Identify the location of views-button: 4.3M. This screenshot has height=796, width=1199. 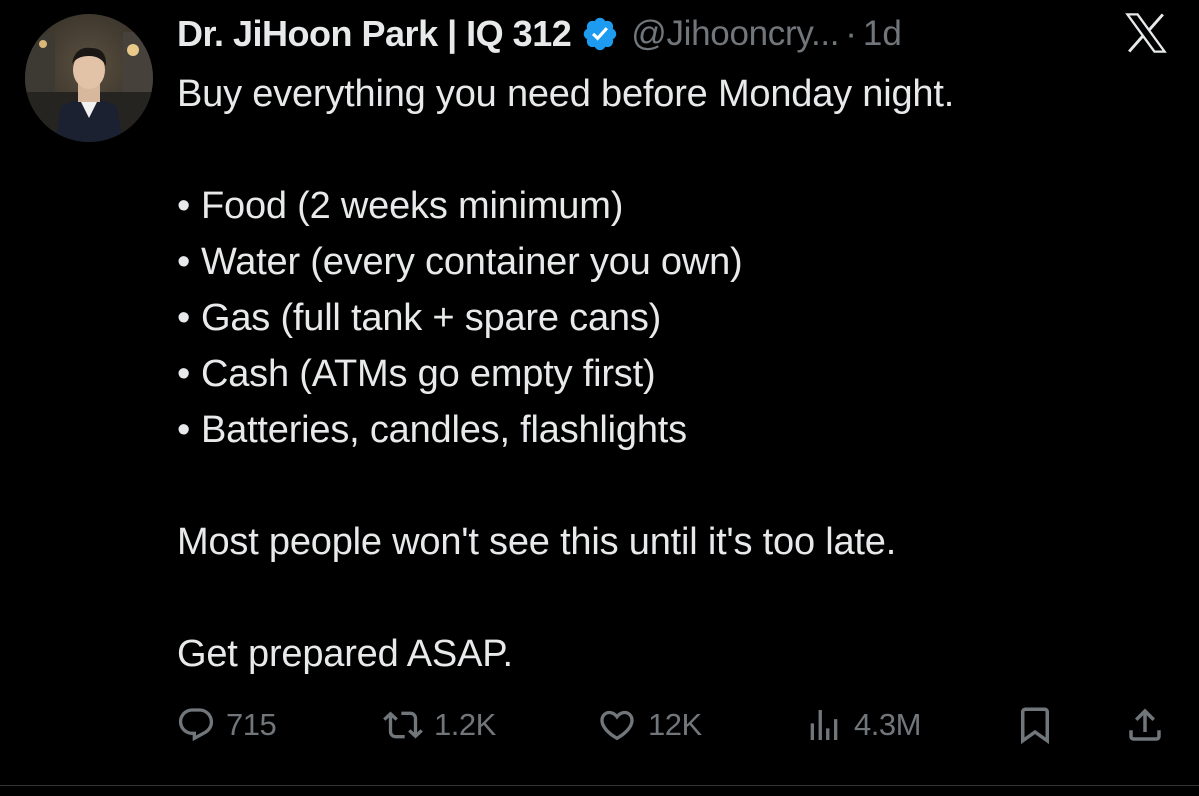
(862, 725).